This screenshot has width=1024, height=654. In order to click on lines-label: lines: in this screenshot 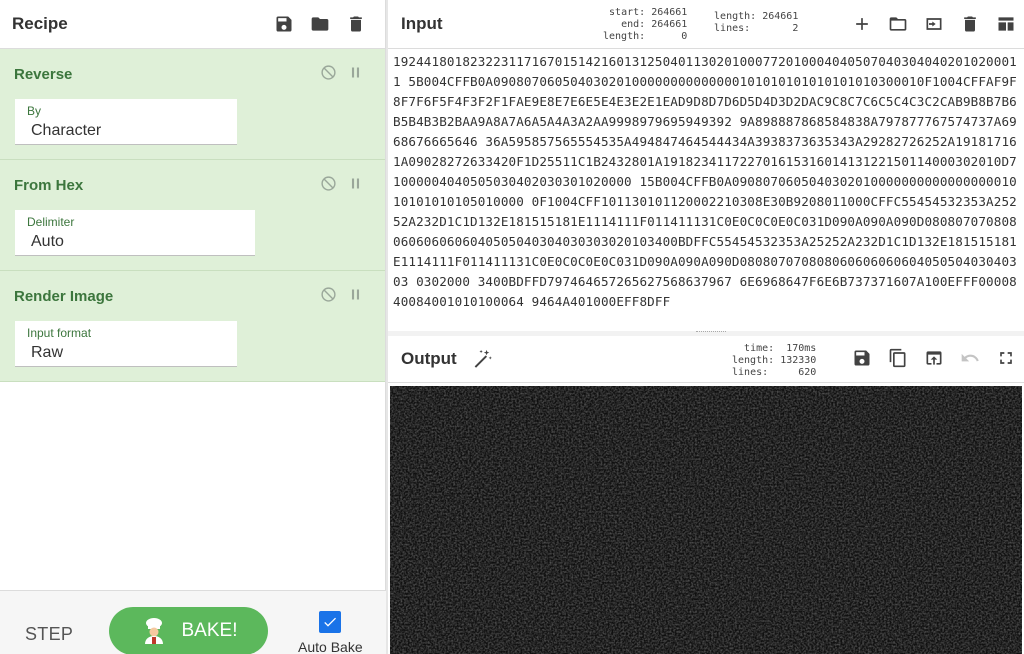, I will do `click(732, 28)`.